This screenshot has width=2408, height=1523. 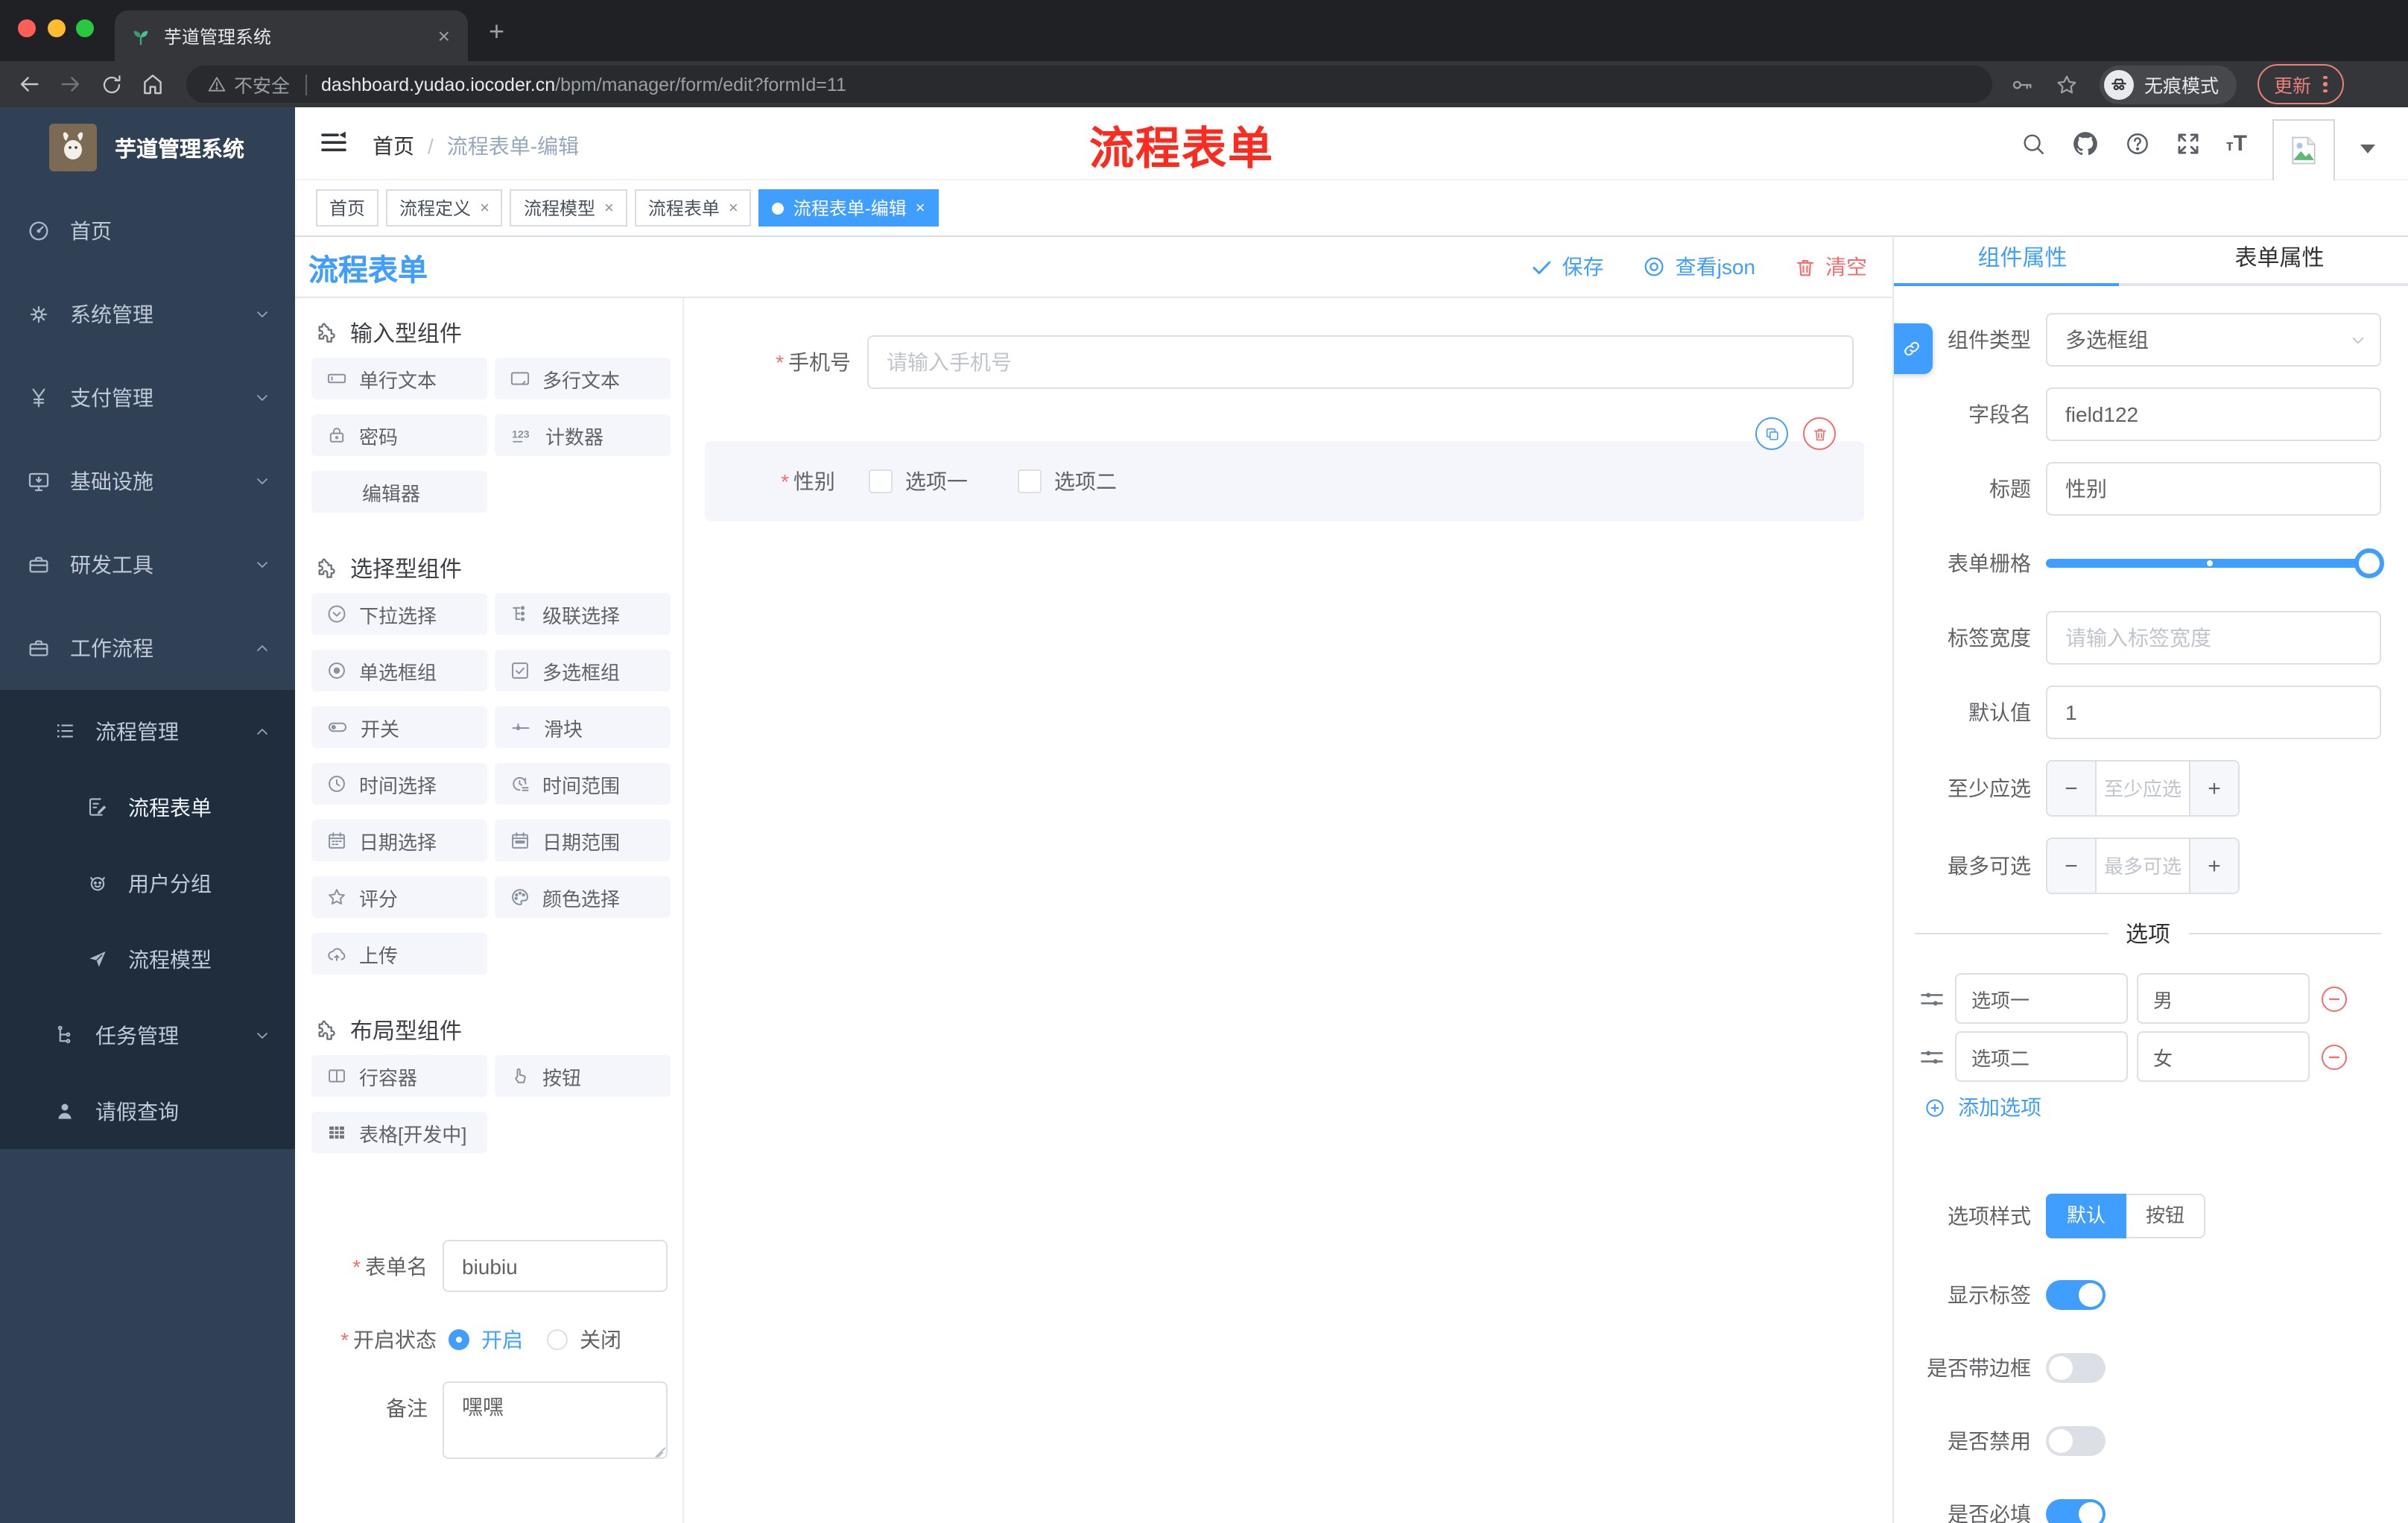 What do you see at coordinates (1913, 349) in the screenshot?
I see `link-tab-button` at bounding box center [1913, 349].